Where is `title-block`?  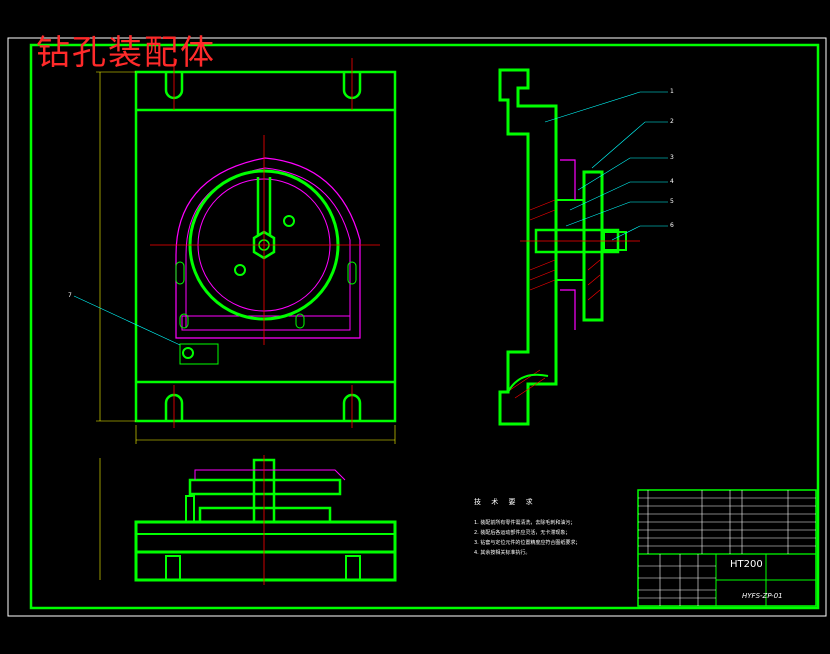 title-block is located at coordinates (727, 548).